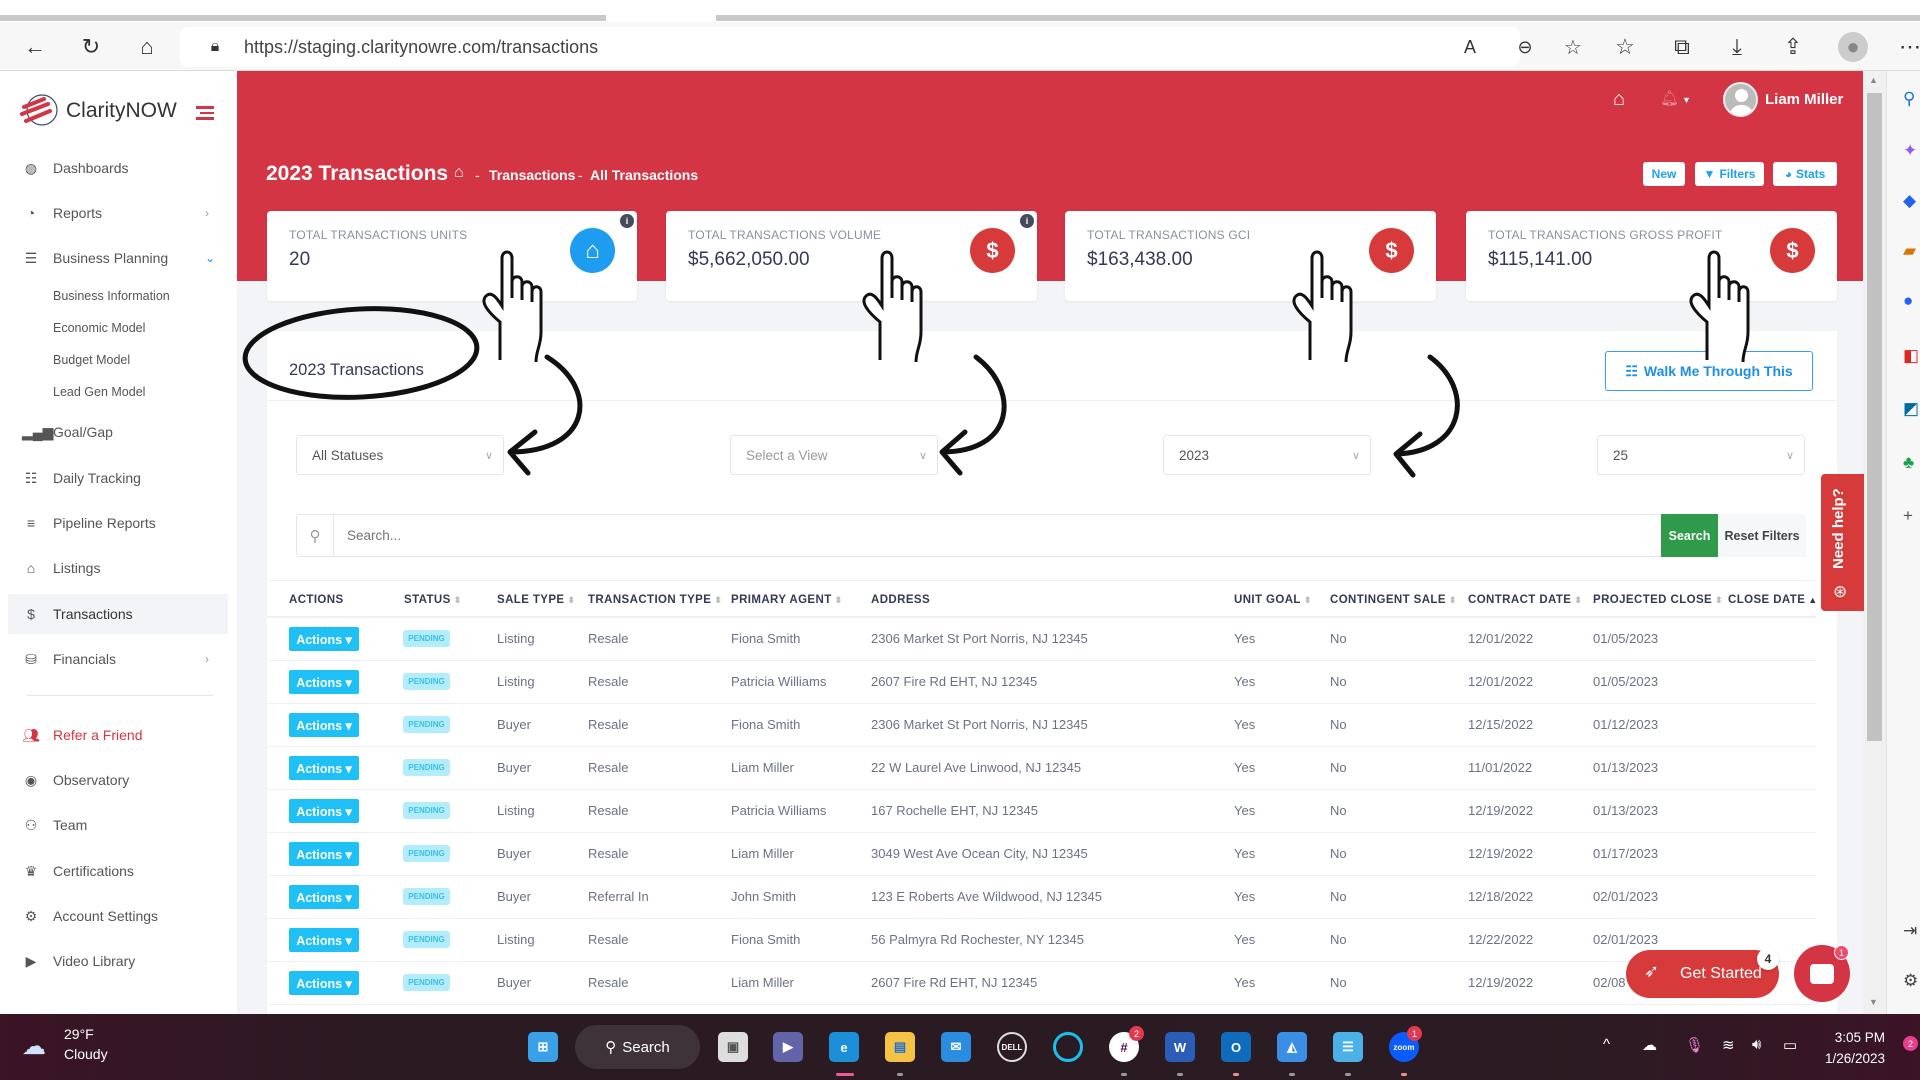  I want to click on column-header: PROJECTED CLOSE ⬍, so click(1658, 600).